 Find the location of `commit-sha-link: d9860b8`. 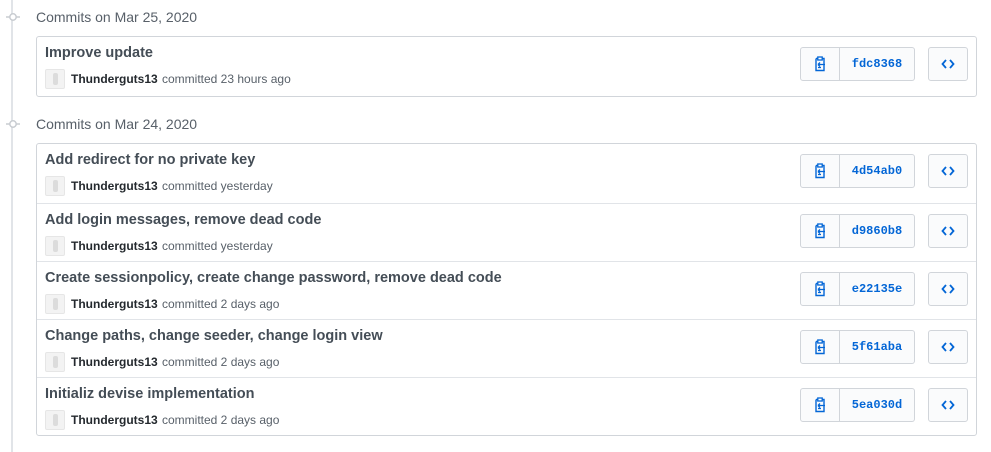

commit-sha-link: d9860b8 is located at coordinates (877, 231).